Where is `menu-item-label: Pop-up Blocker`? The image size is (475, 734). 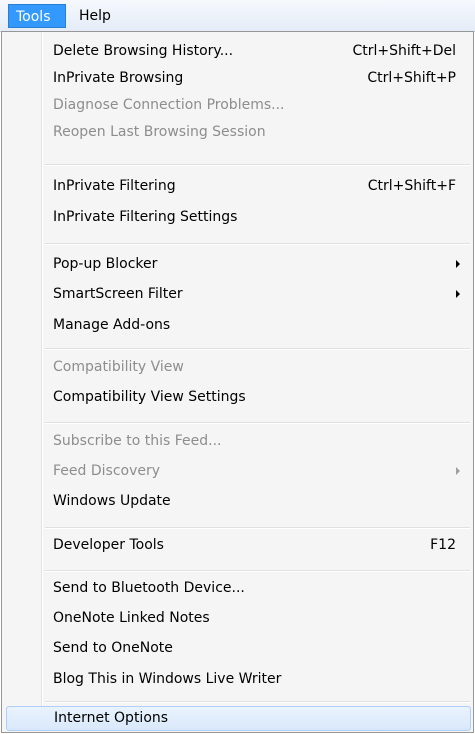 menu-item-label: Pop-up Blocker is located at coordinates (105, 264).